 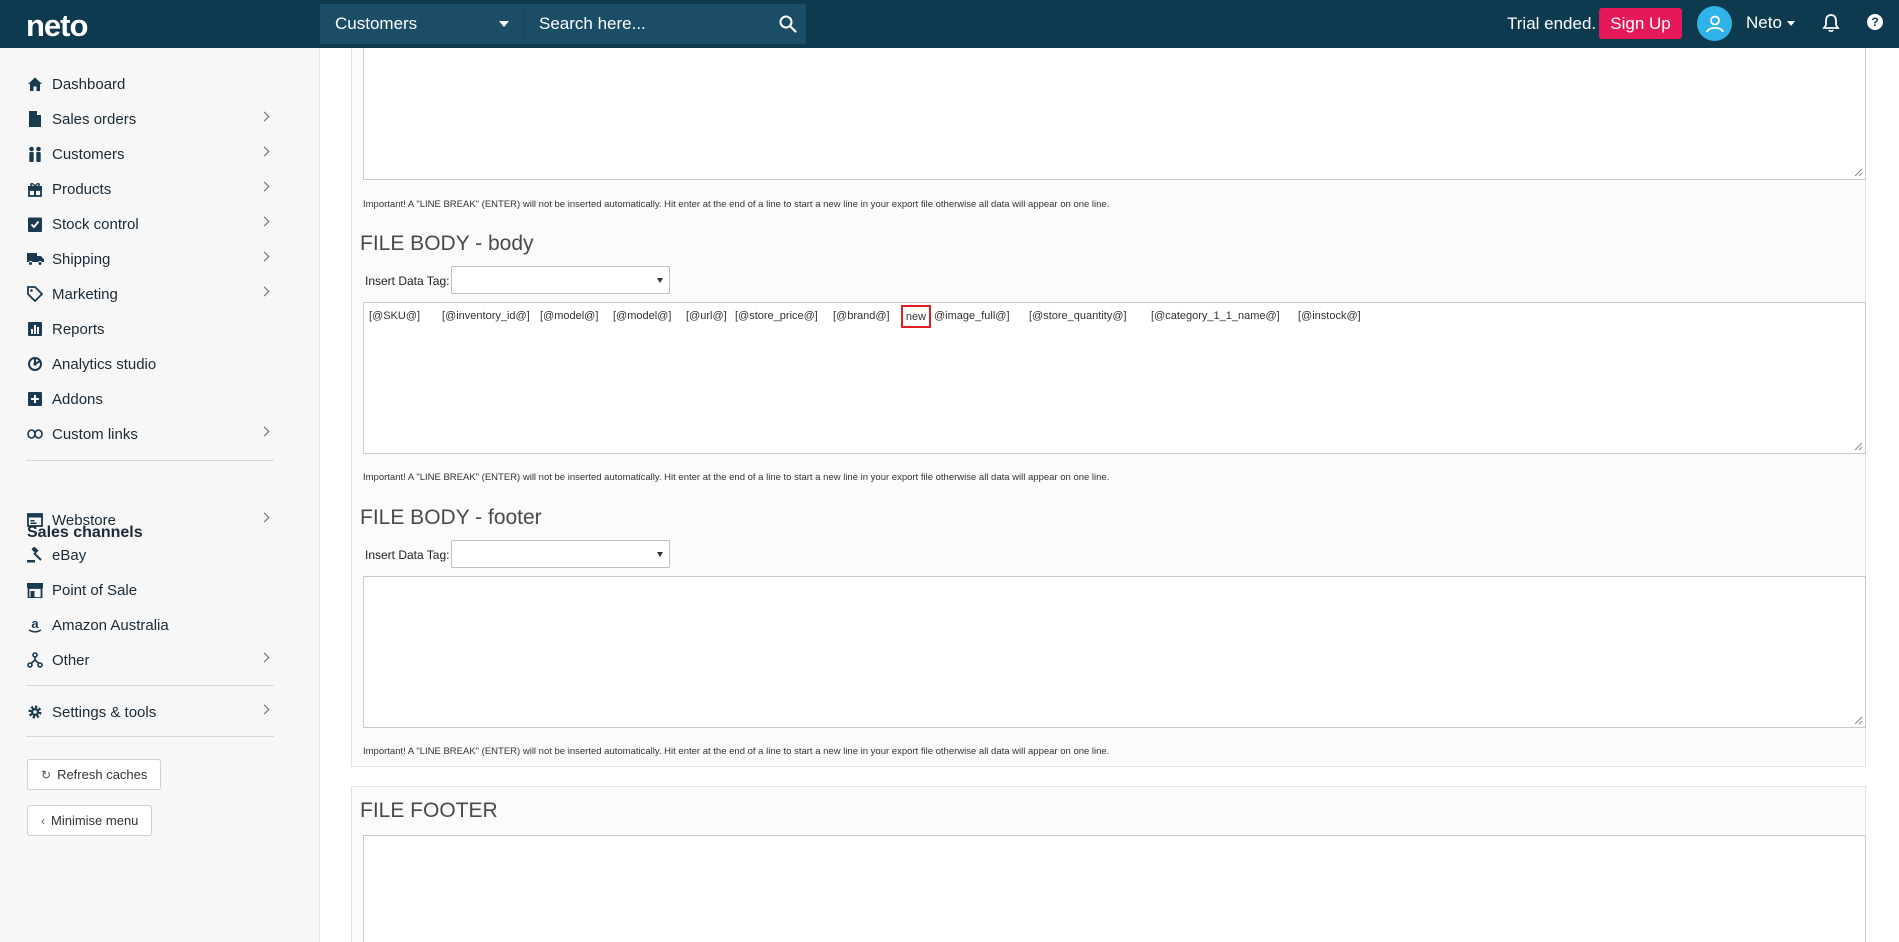 What do you see at coordinates (104, 712) in the screenshot?
I see `sidebar-item-label: Settings & tools` at bounding box center [104, 712].